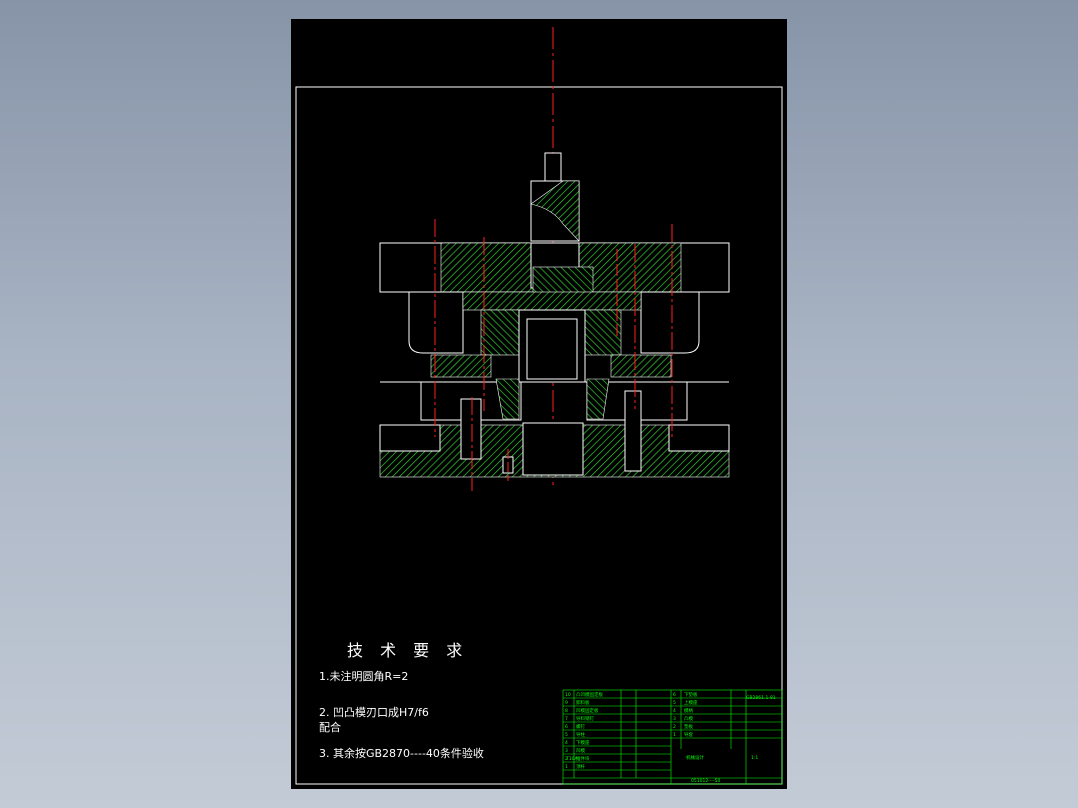 The width and height of the screenshot is (1078, 808). What do you see at coordinates (589, 694) in the screenshot?
I see `left-part-name: 凸凹模固定板` at bounding box center [589, 694].